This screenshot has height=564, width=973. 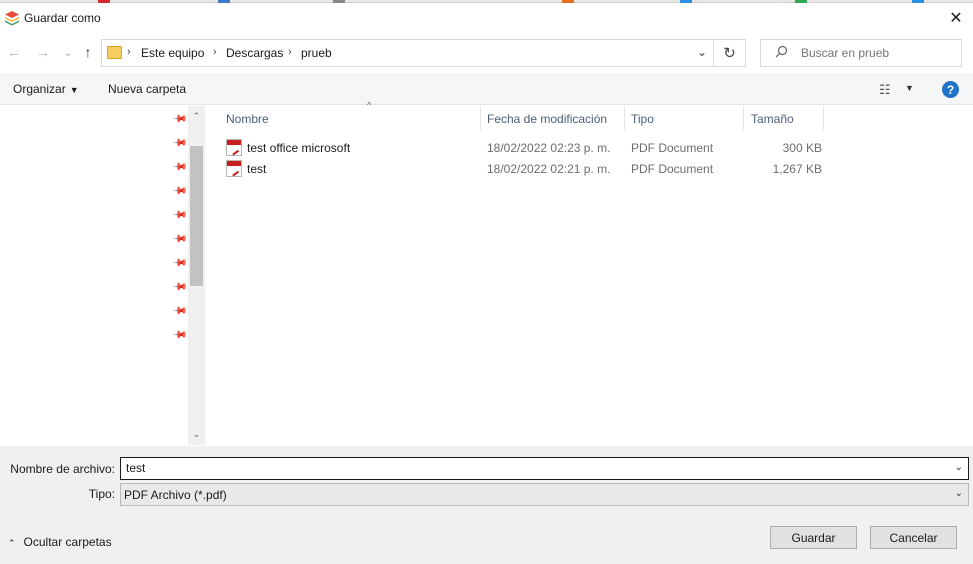 I want to click on refresh-icon: ↻, so click(x=730, y=53).